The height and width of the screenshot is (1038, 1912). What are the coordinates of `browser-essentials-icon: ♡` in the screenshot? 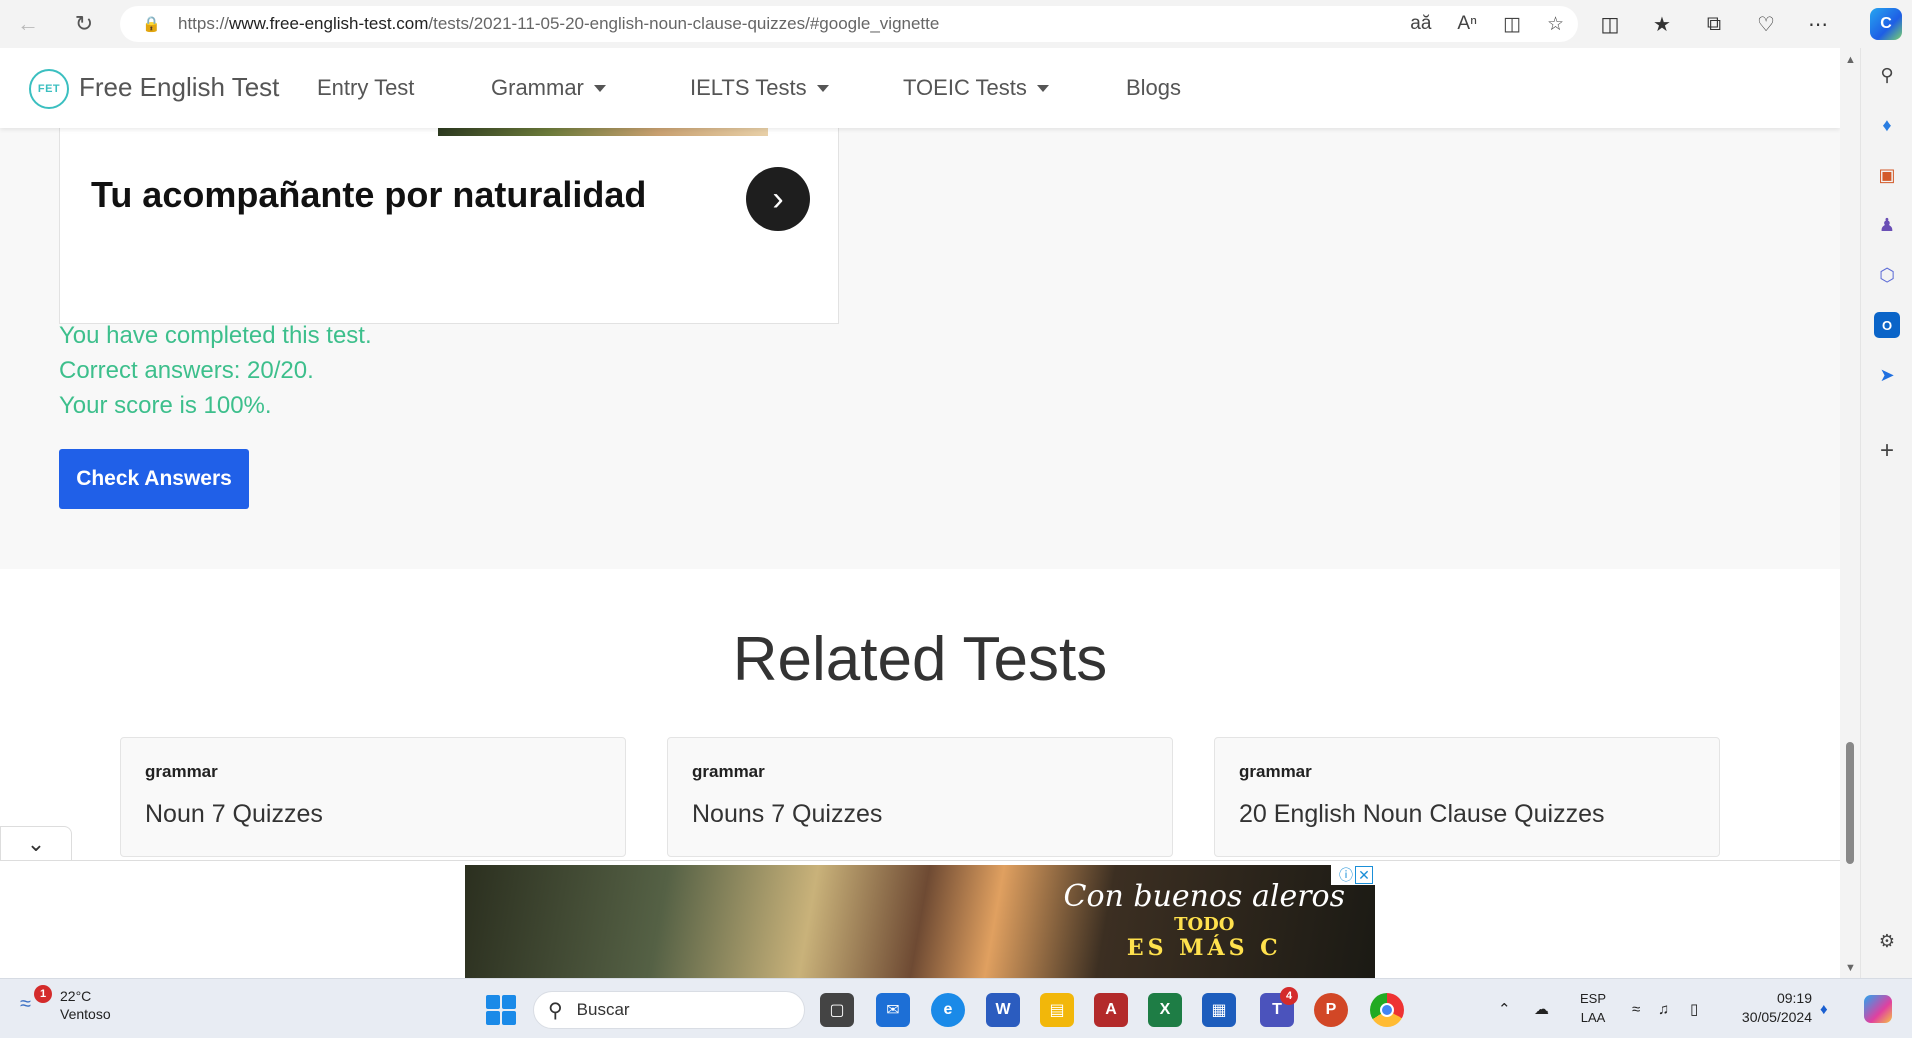 It's located at (1766, 24).